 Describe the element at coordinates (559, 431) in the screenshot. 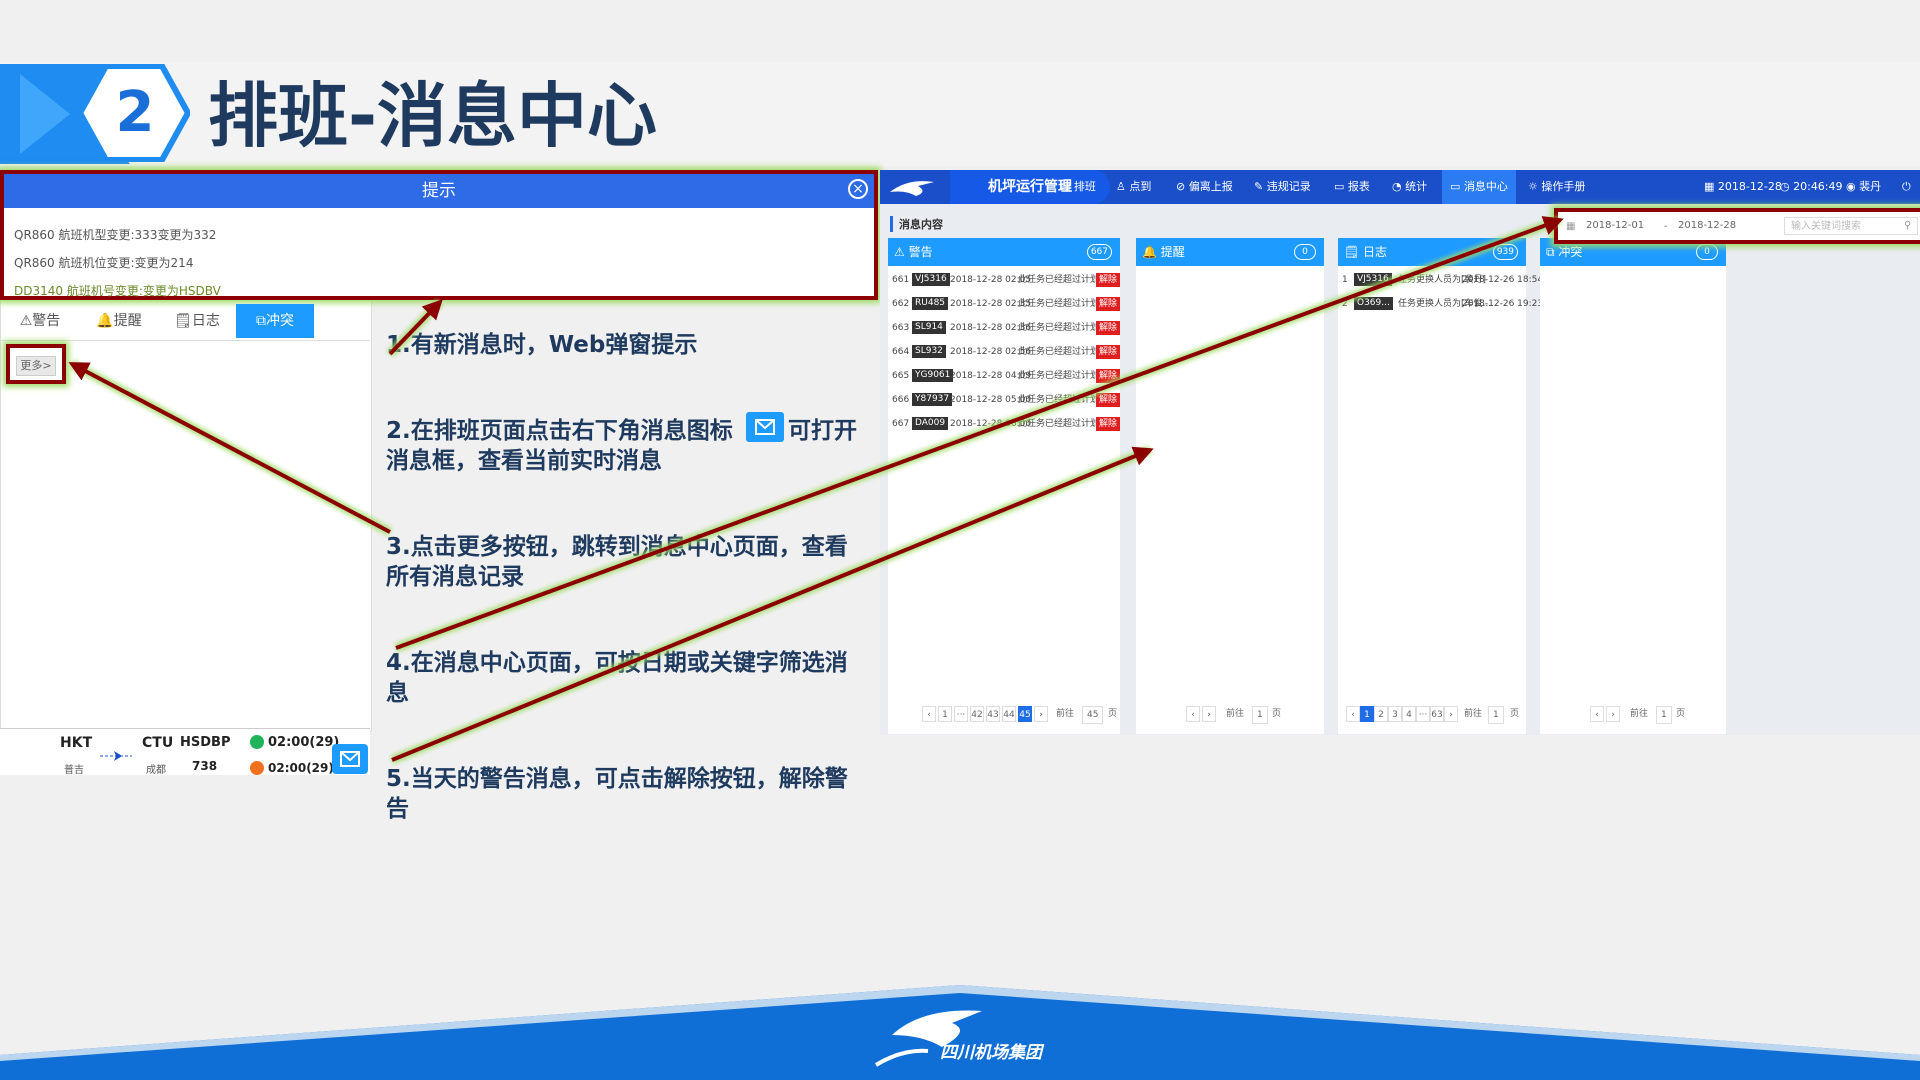

I see `note-2-text-a: 2.在排班页面点击右下角消息图标` at that location.